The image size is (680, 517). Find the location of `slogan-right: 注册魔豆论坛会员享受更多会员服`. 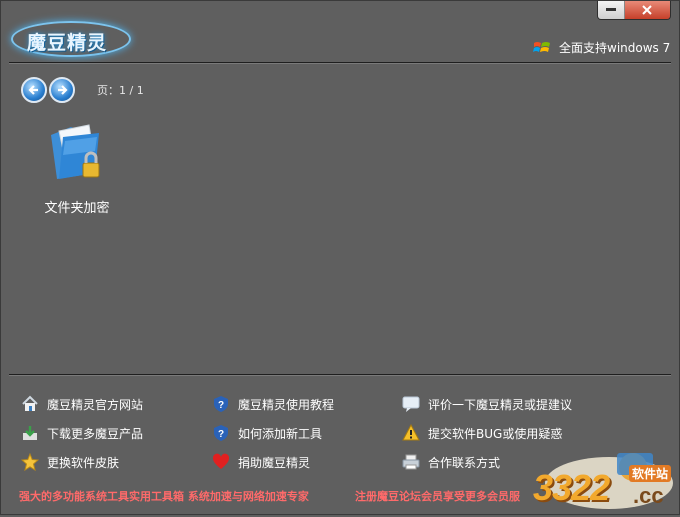

slogan-right: 注册魔豆论坛会员享受更多会员服 is located at coordinates (437, 496).